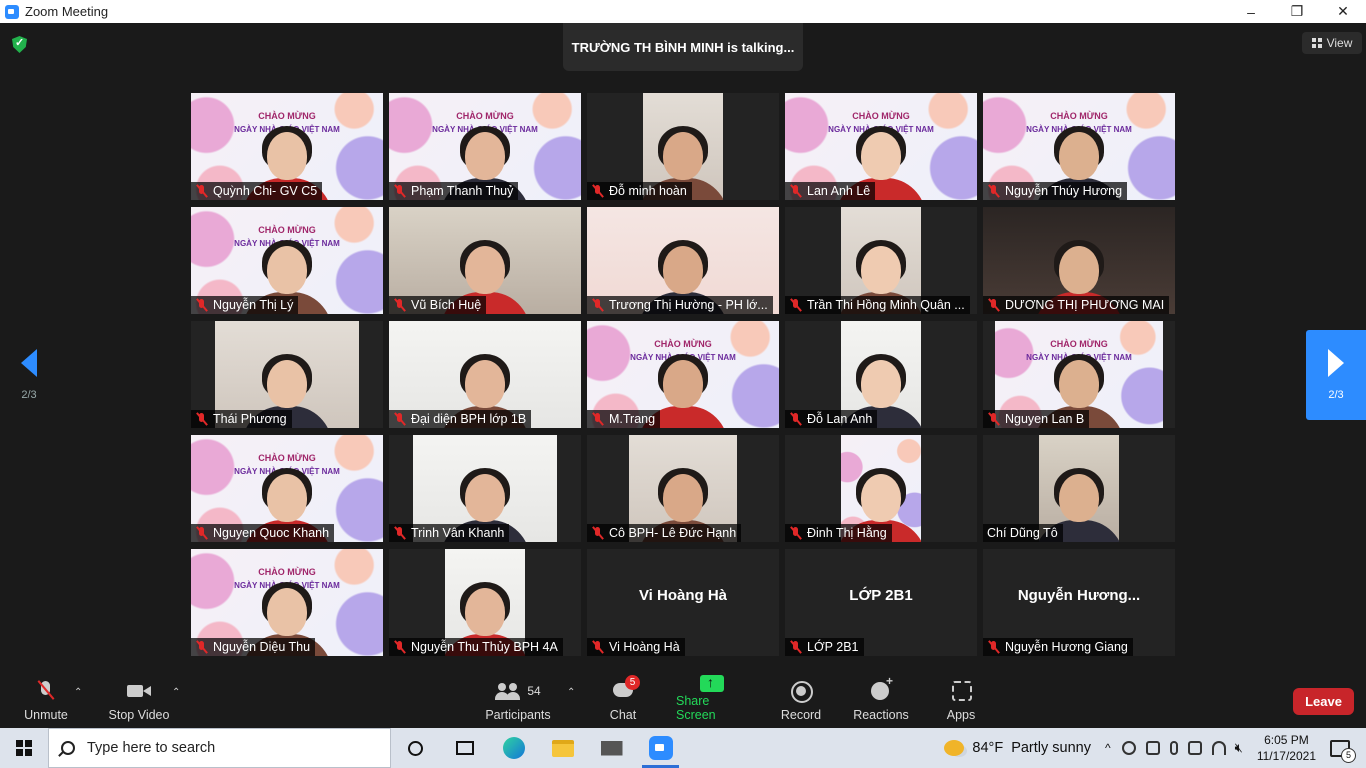 This screenshot has width=1366, height=768. What do you see at coordinates (19, 44) in the screenshot?
I see `encryption-shield-icon` at bounding box center [19, 44].